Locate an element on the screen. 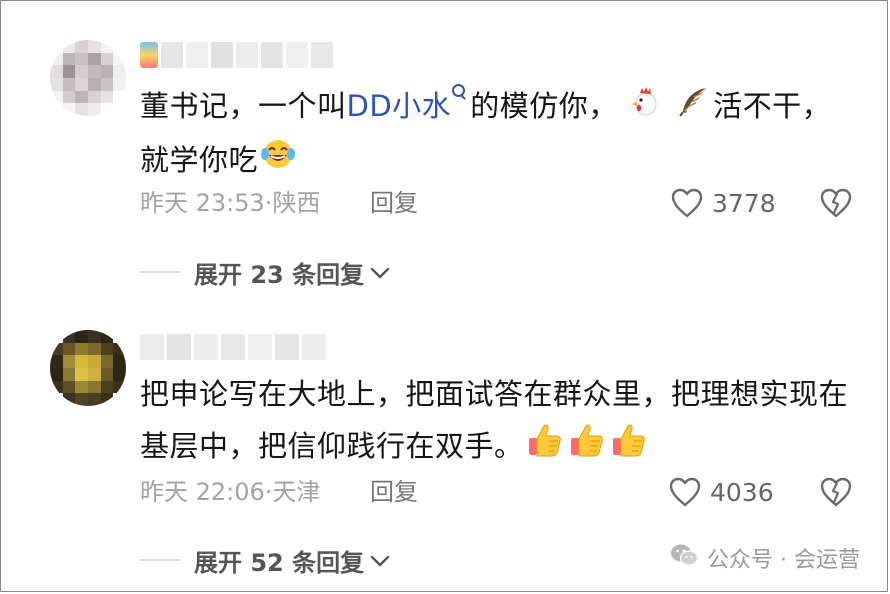 Image resolution: width=890 pixels, height=594 pixels. expand-replies: 展开 23 条回复 is located at coordinates (265, 272).